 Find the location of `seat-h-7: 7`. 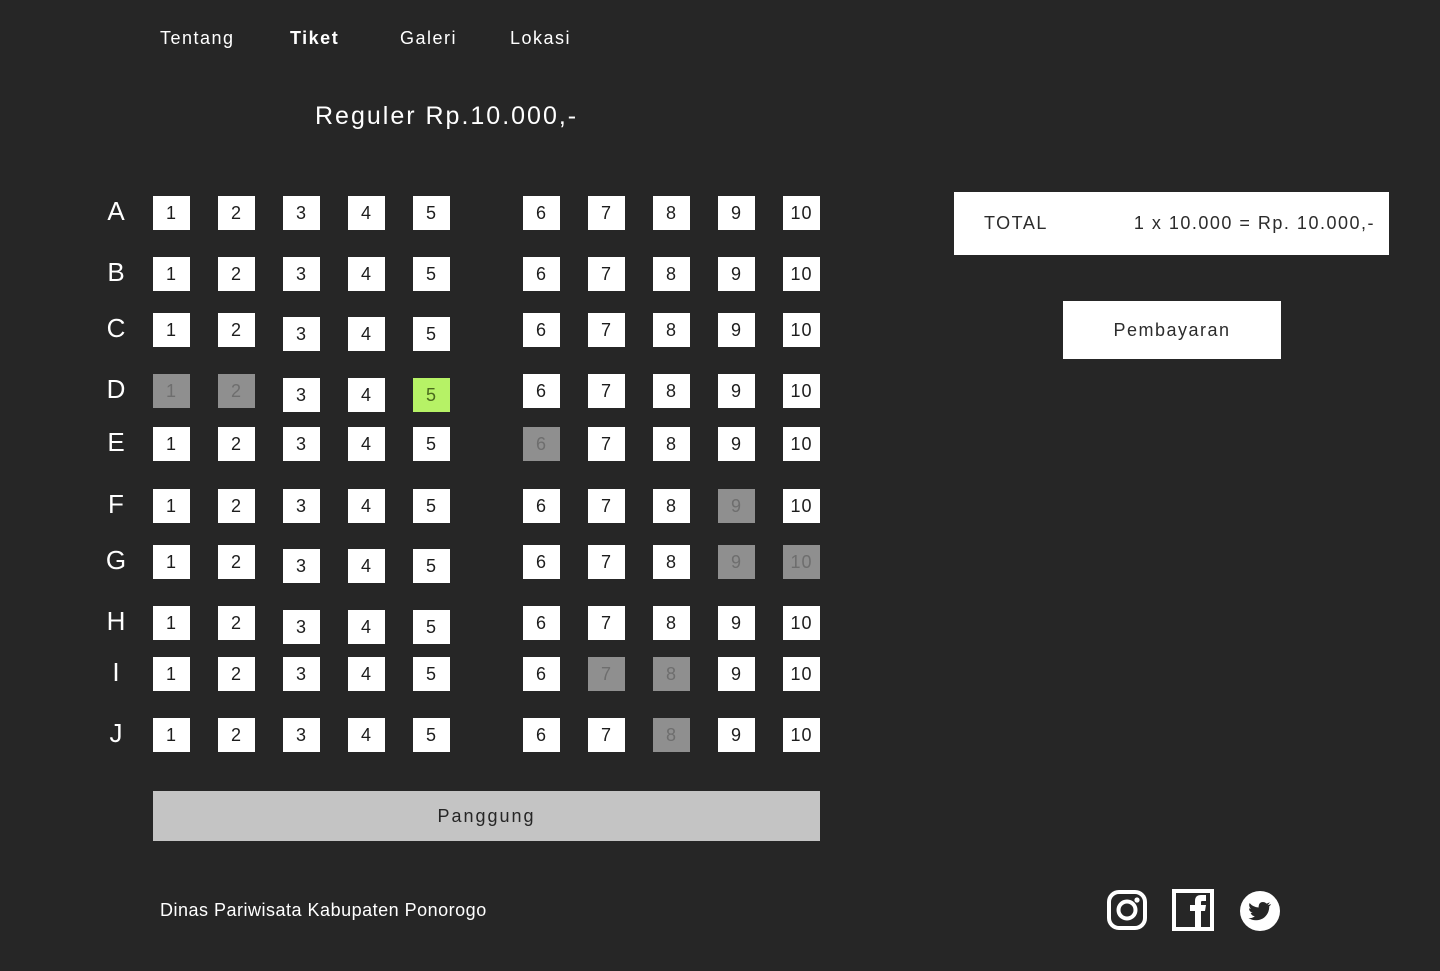

seat-h-7: 7 is located at coordinates (606, 623).